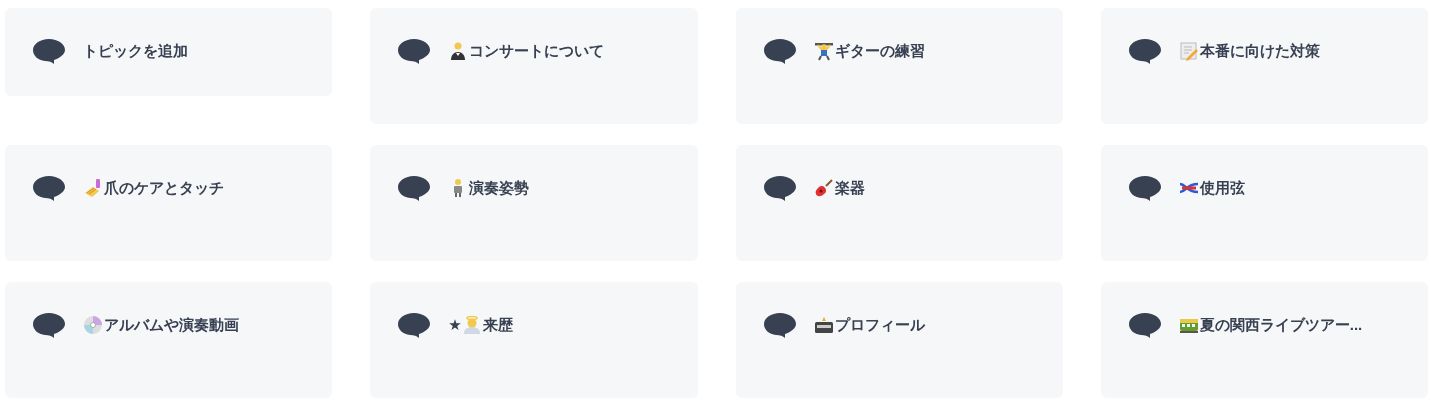  Describe the element at coordinates (534, 66) in the screenshot. I see `topic-card: コンサートについて` at that location.